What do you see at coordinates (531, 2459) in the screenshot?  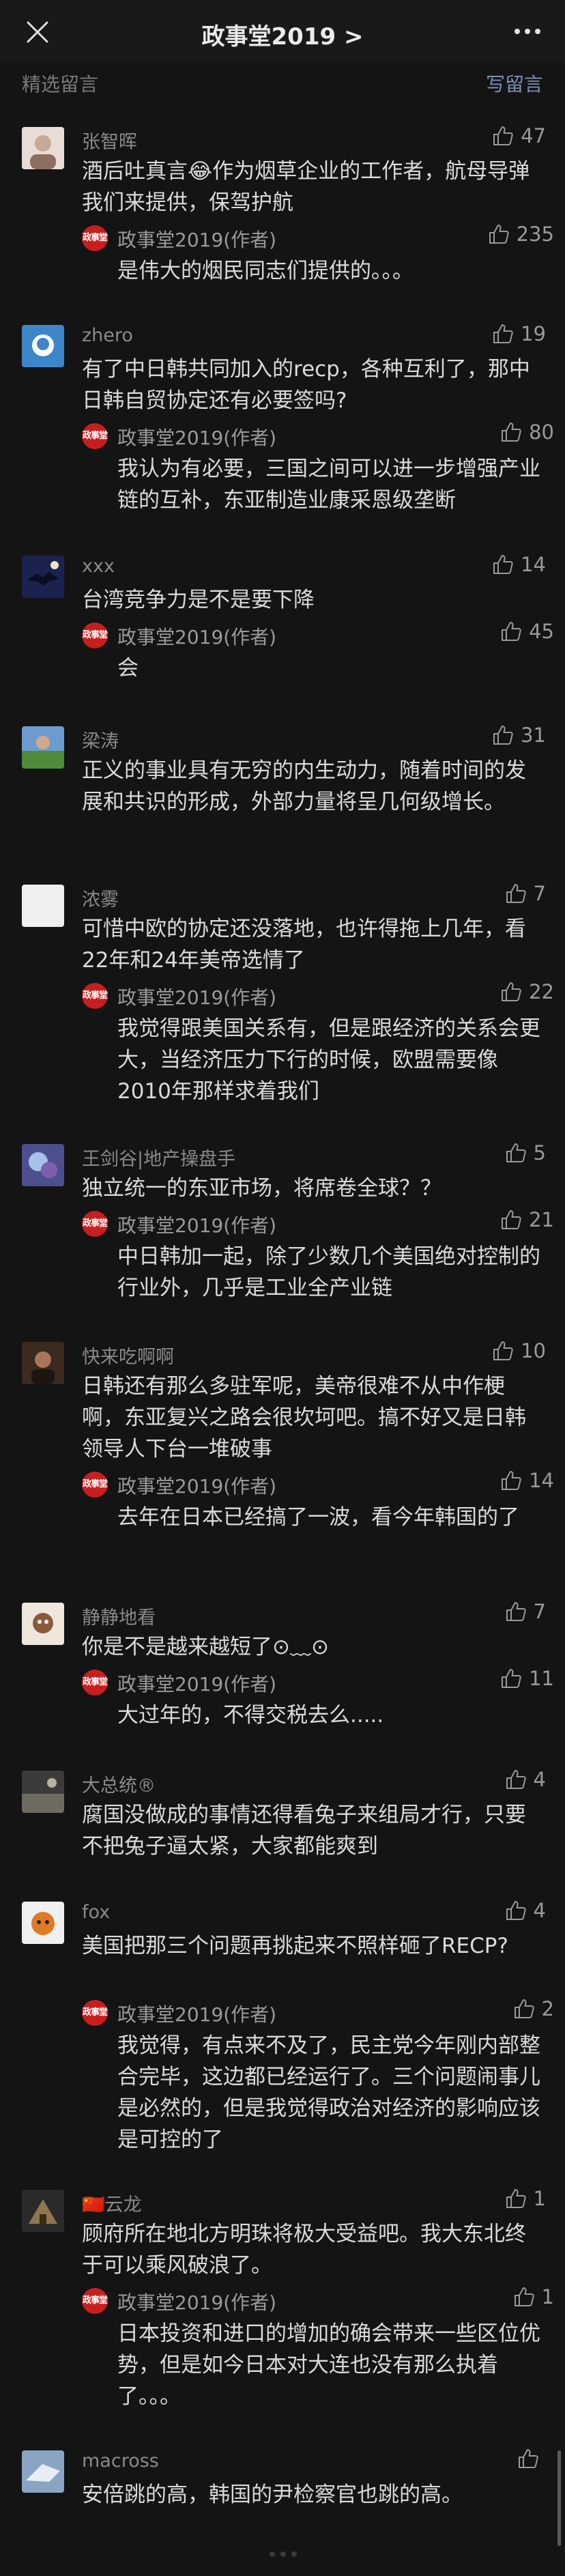 I see `like-button` at bounding box center [531, 2459].